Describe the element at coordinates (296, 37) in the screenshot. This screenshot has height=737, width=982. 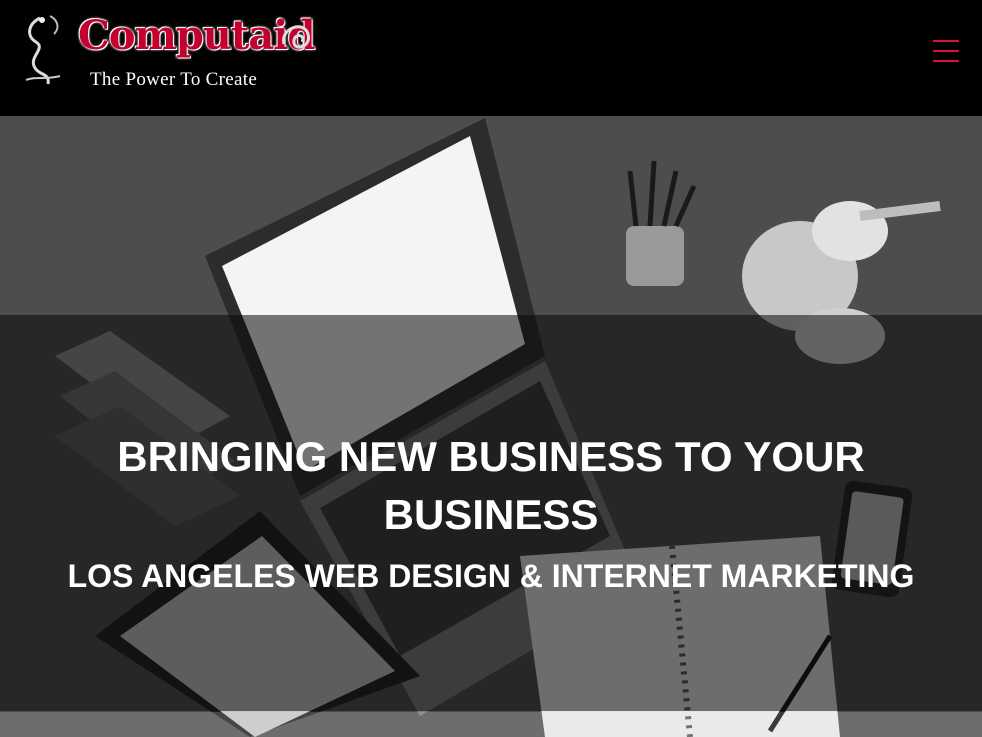
I see `logo-flourish-icon` at that location.